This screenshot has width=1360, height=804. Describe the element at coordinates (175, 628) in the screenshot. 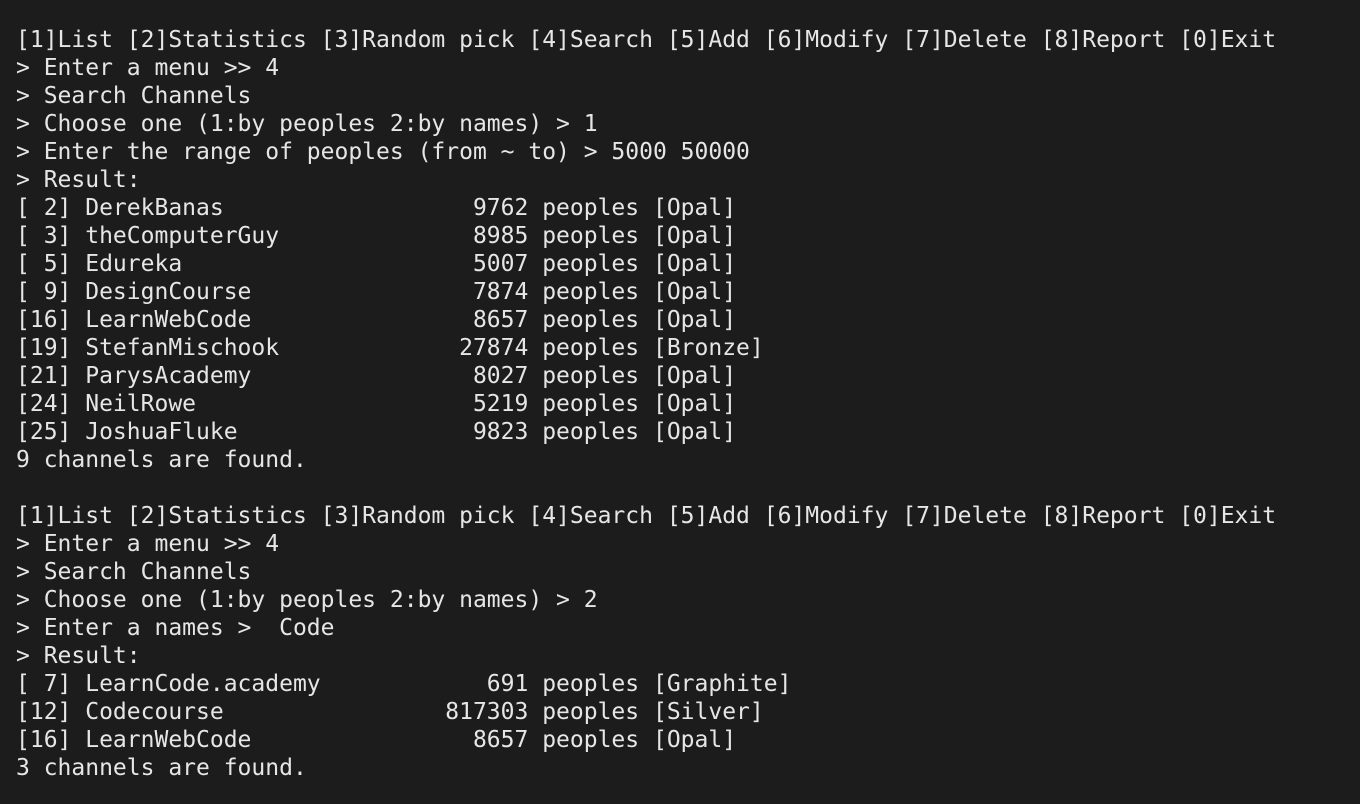

I see `terminal-line: > Enter a names > Code` at that location.